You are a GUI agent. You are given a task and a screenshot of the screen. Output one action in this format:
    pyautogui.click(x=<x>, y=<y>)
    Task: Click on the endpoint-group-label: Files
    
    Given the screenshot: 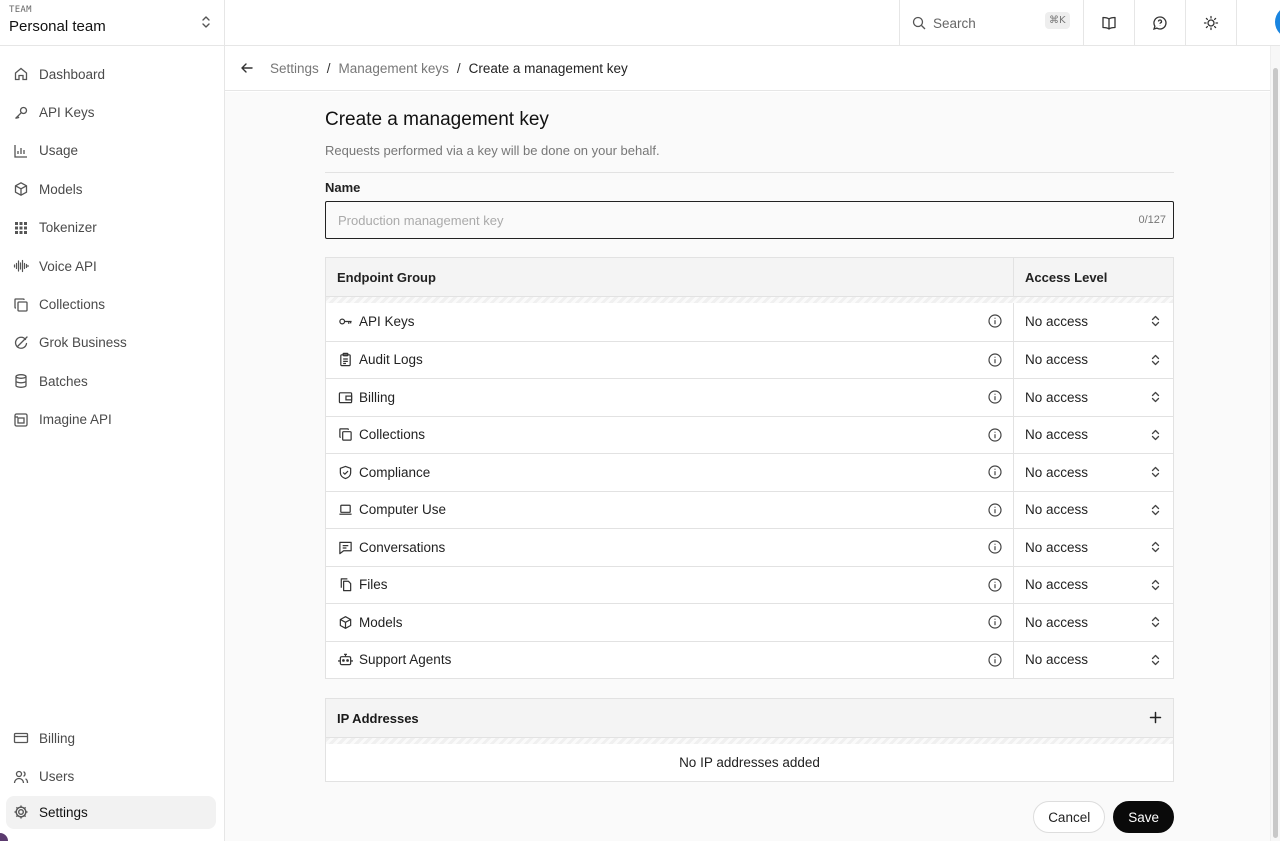 What is the action you would take?
    pyautogui.click(x=373, y=585)
    